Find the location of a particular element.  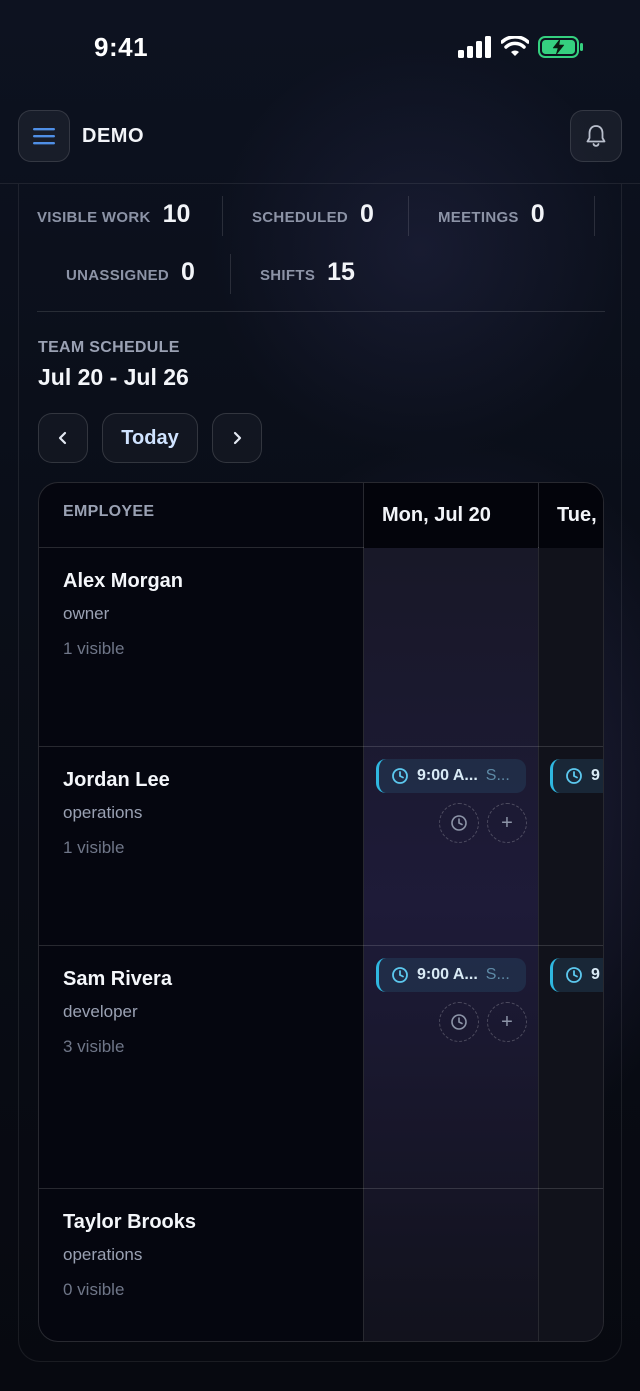

chevron-left-icon is located at coordinates (62, 438).